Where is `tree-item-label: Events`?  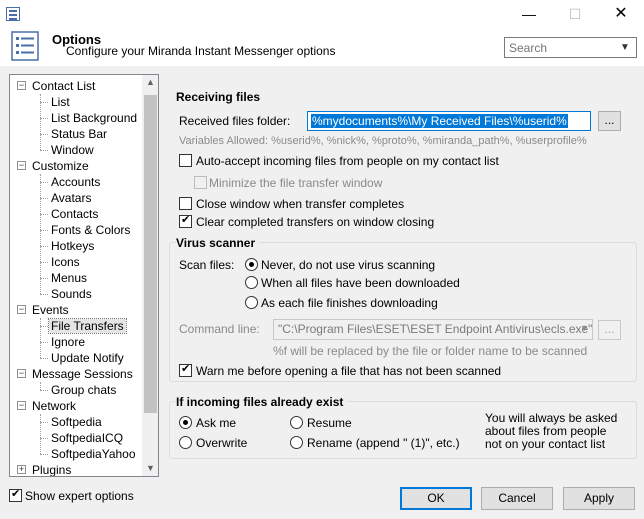 tree-item-label: Events is located at coordinates (50, 310).